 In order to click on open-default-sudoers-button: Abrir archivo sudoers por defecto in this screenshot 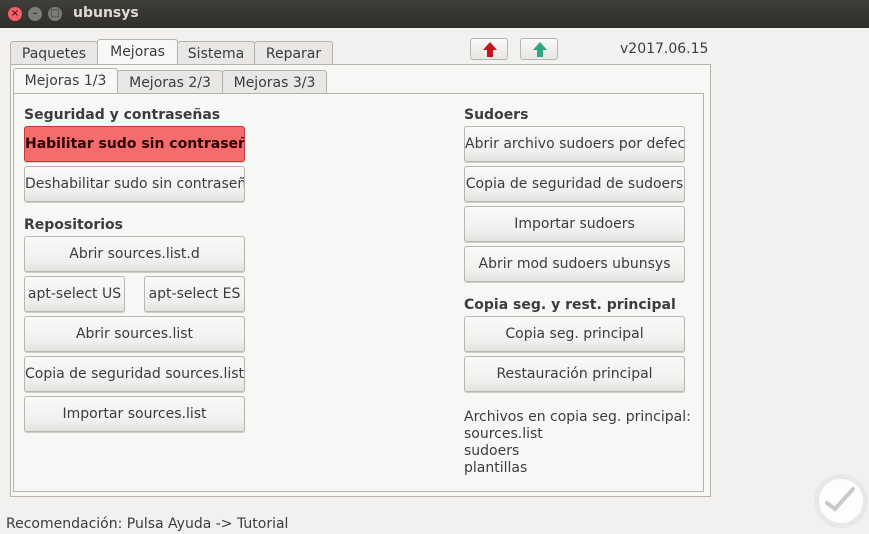, I will do `click(574, 144)`.